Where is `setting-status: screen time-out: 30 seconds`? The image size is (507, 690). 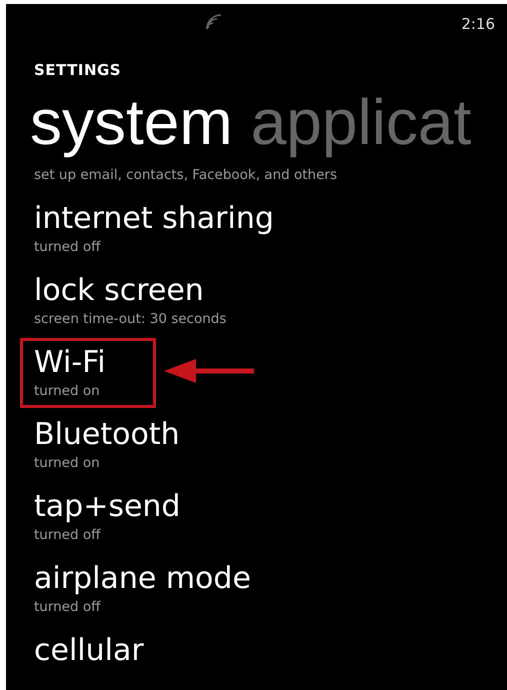 setting-status: screen time-out: 30 seconds is located at coordinates (130, 319).